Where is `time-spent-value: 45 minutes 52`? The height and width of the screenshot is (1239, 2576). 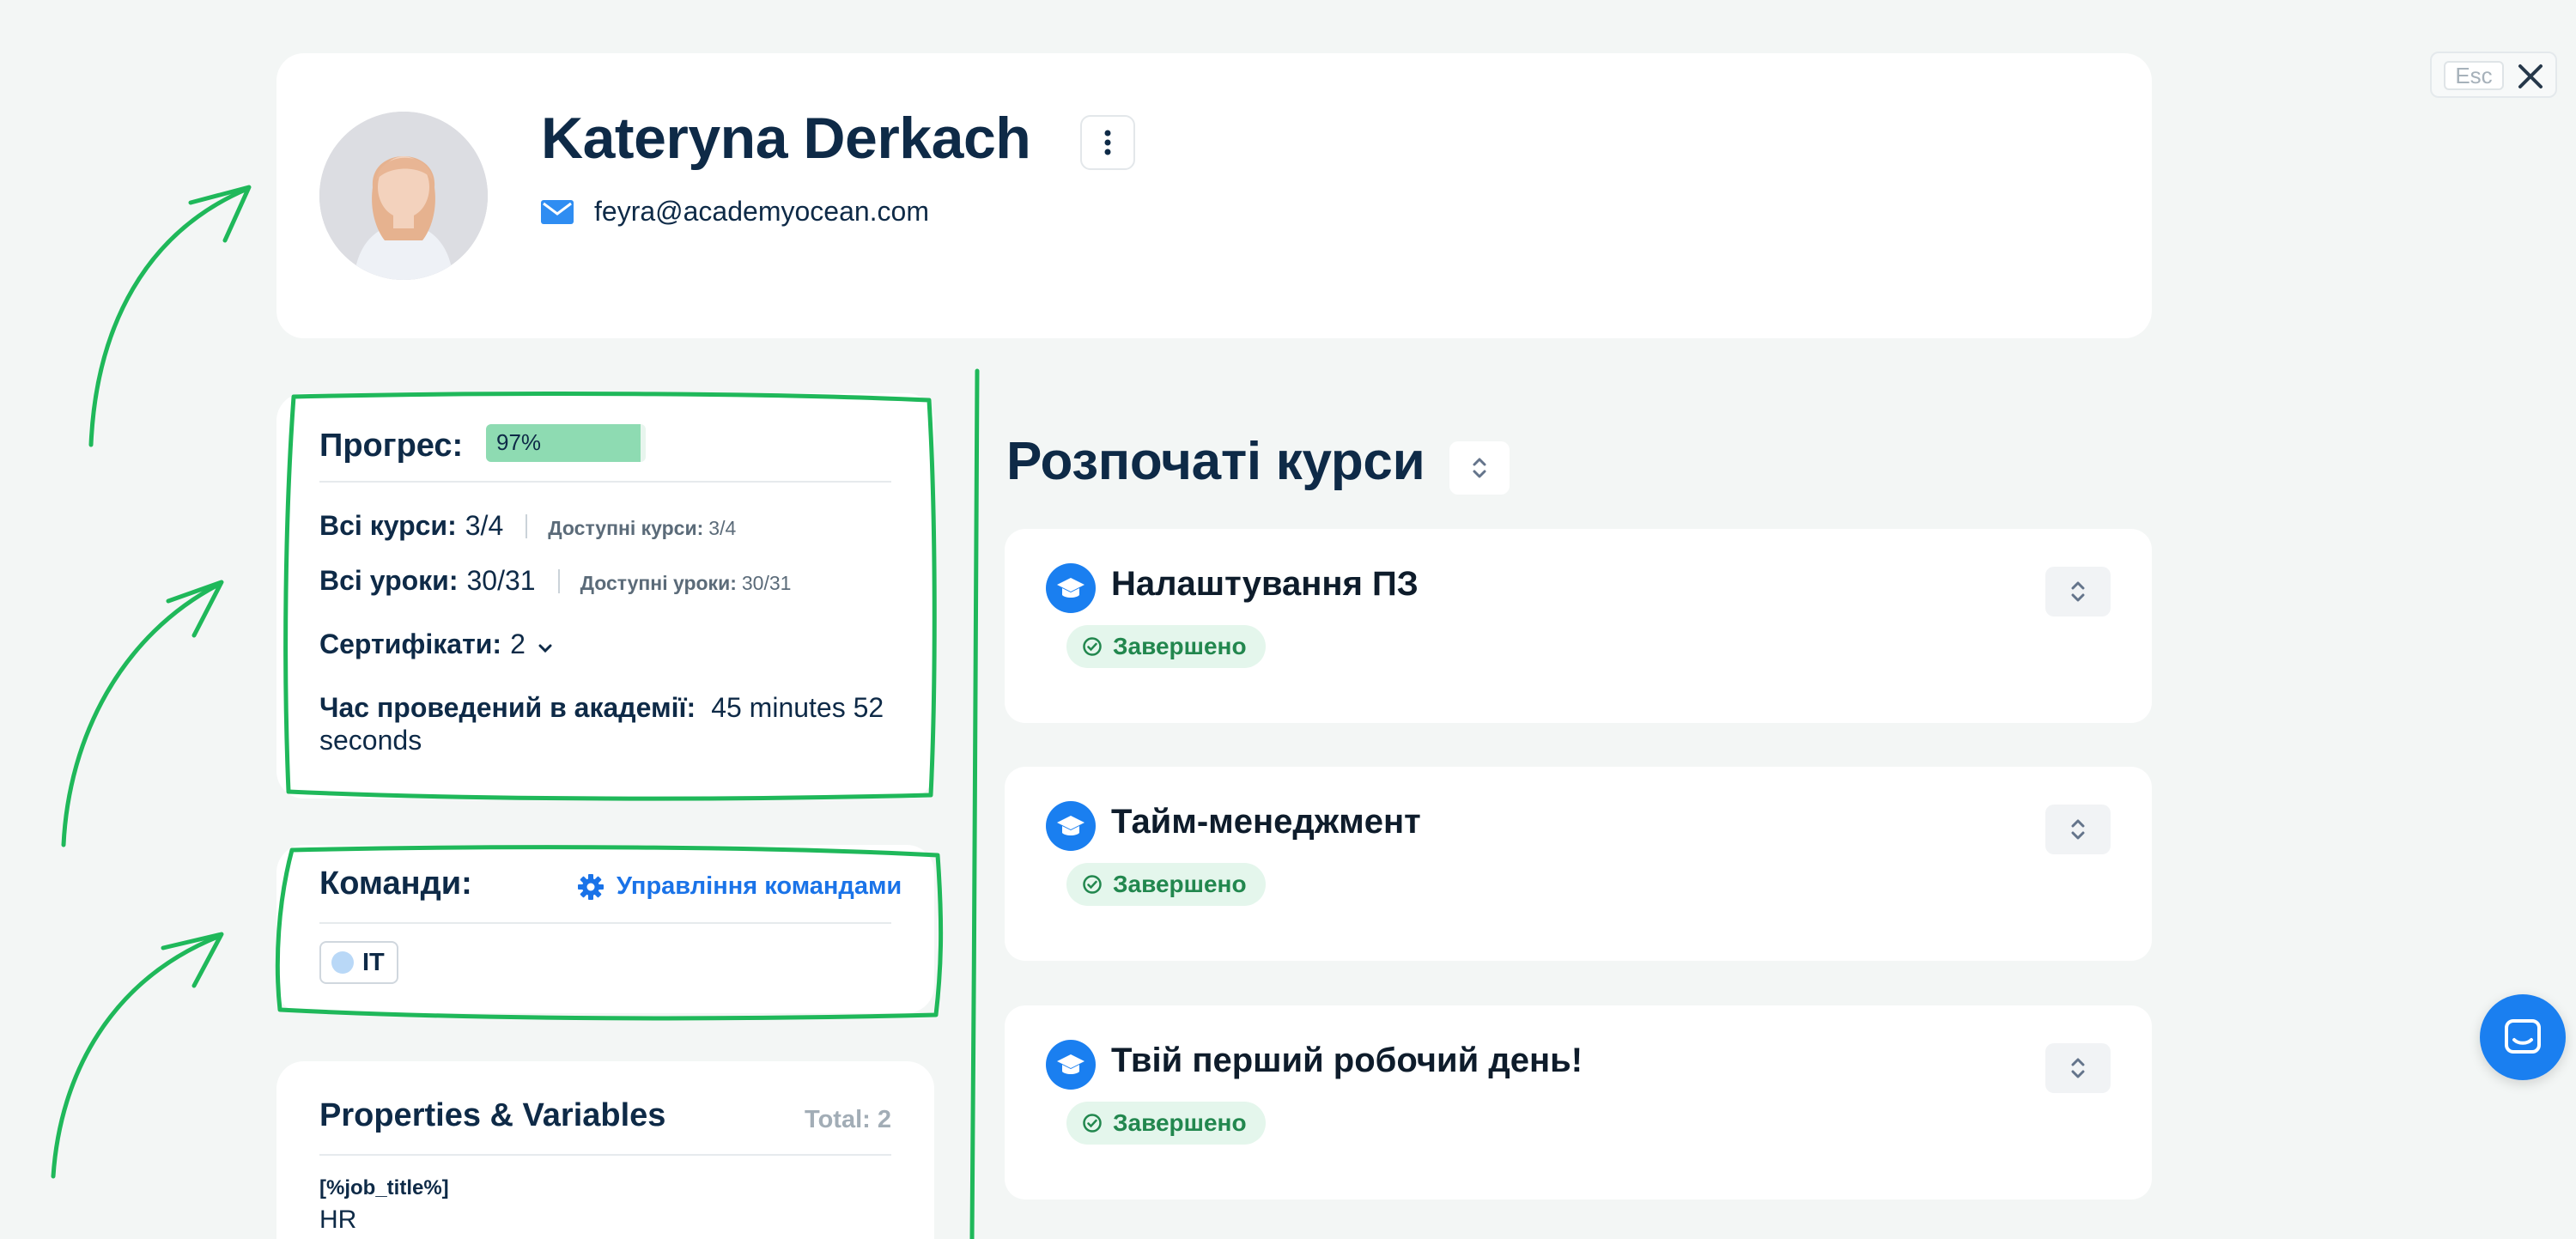
time-spent-value: 45 minutes 52 is located at coordinates (797, 707).